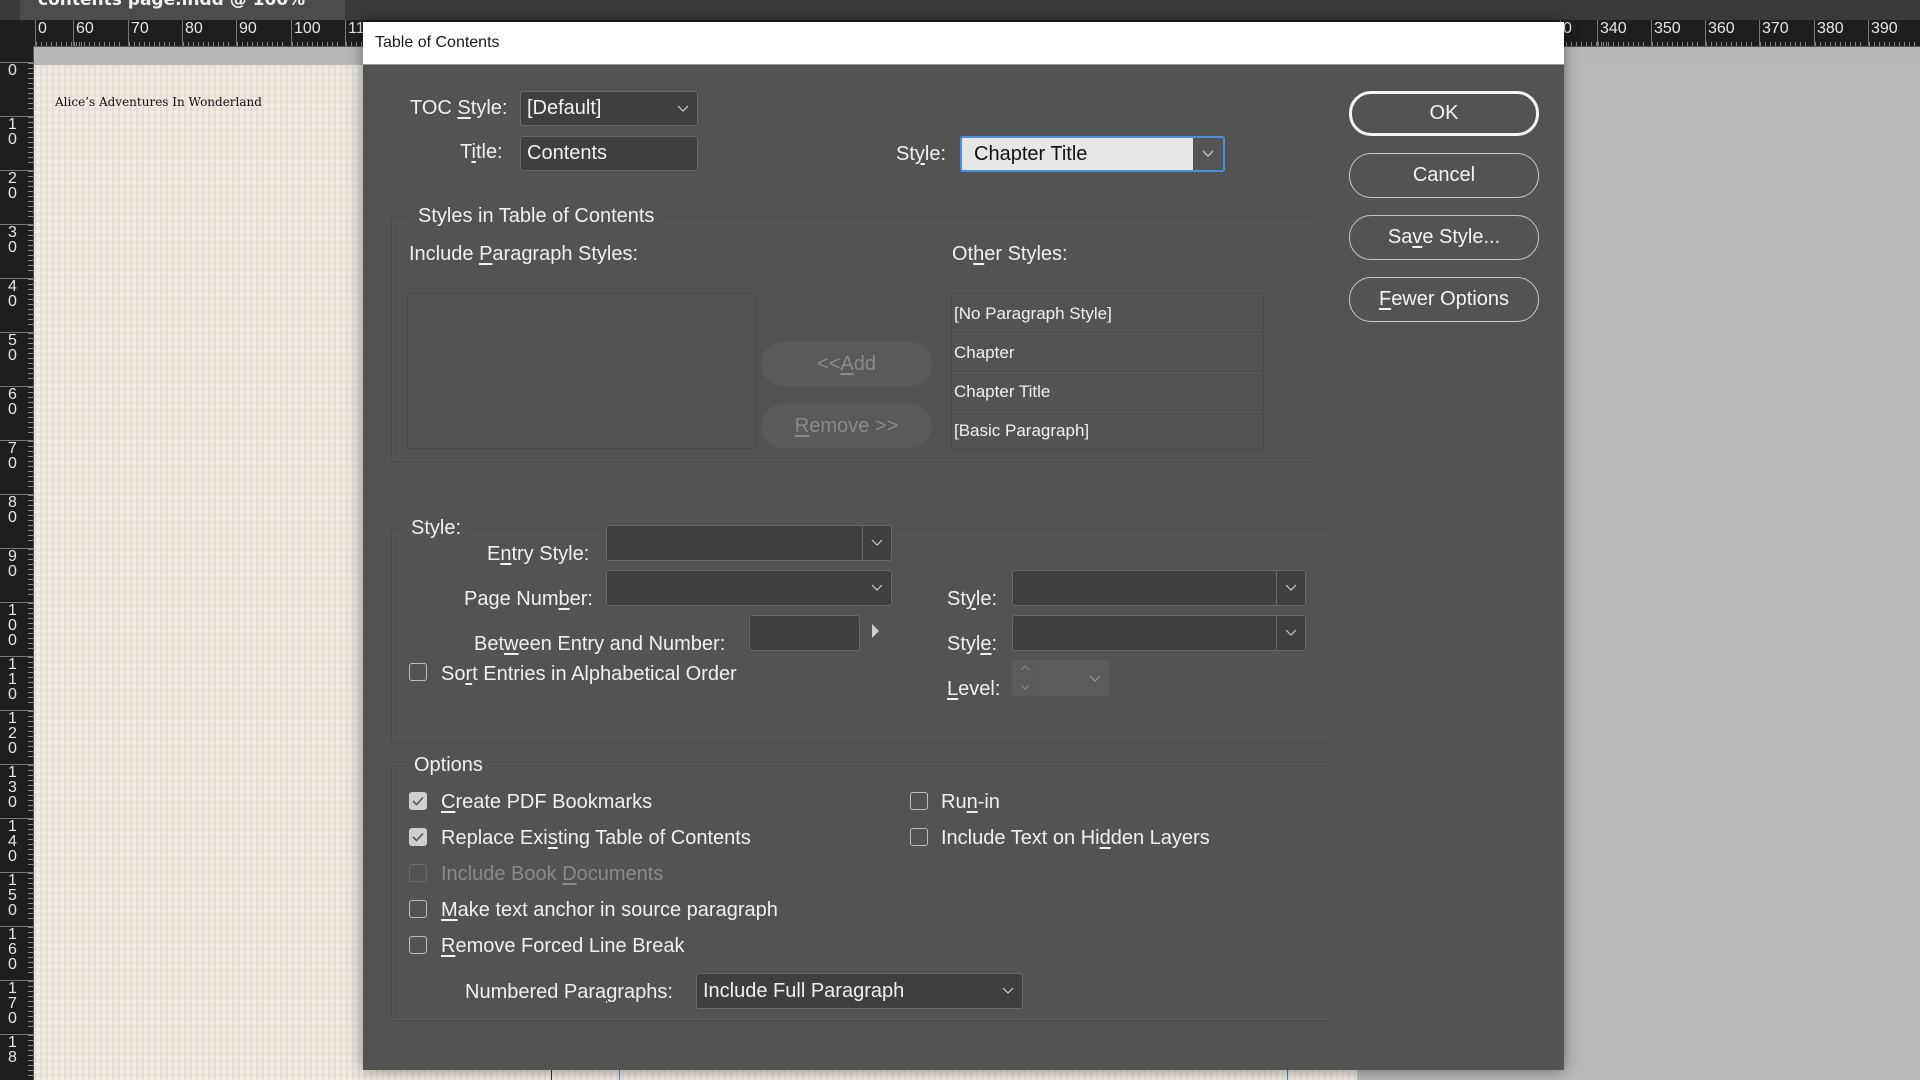 The height and width of the screenshot is (1080, 1920). I want to click on ruler-label: 350, so click(1676, 33).